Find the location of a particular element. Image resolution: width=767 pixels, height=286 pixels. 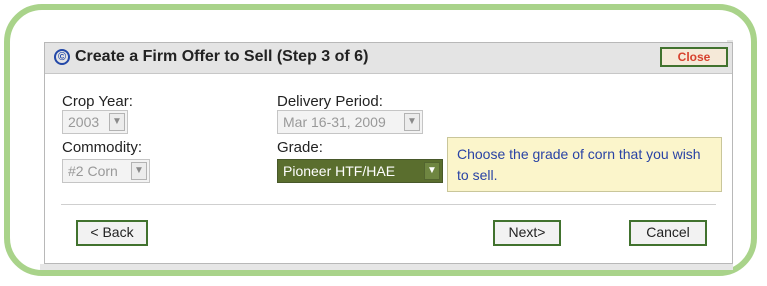

grade-label: Grade: is located at coordinates (300, 147).